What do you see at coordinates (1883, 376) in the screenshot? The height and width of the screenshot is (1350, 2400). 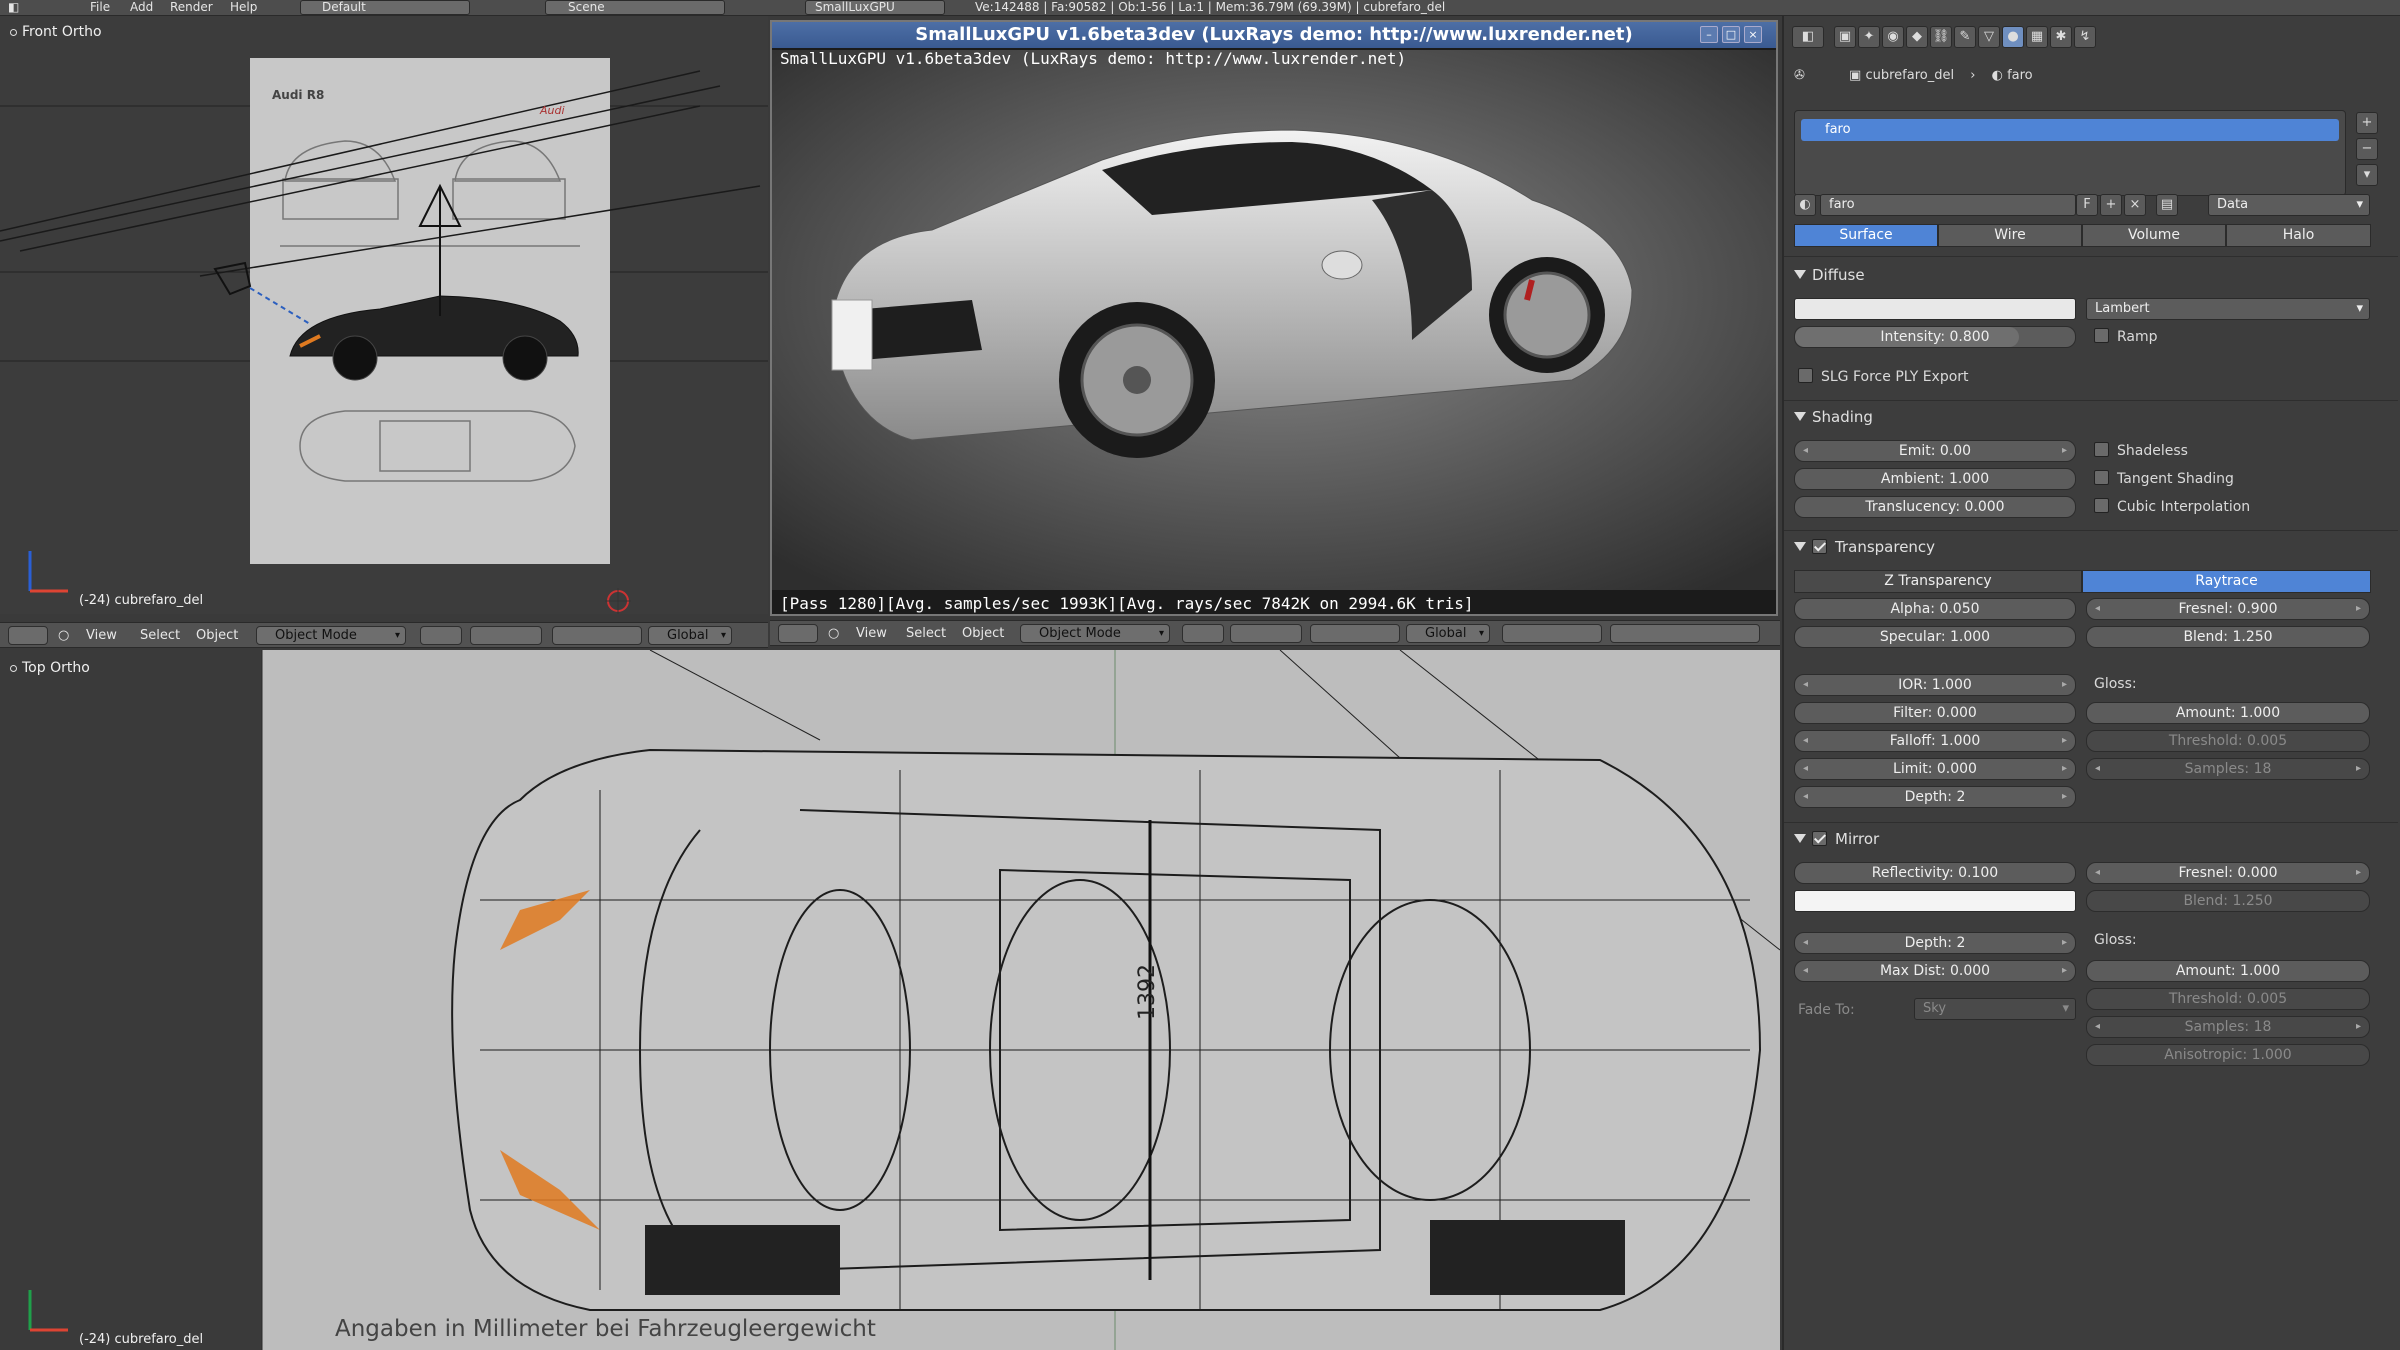 I see `slg-force-ply-checkbox: SLG Force PLY Export` at bounding box center [1883, 376].